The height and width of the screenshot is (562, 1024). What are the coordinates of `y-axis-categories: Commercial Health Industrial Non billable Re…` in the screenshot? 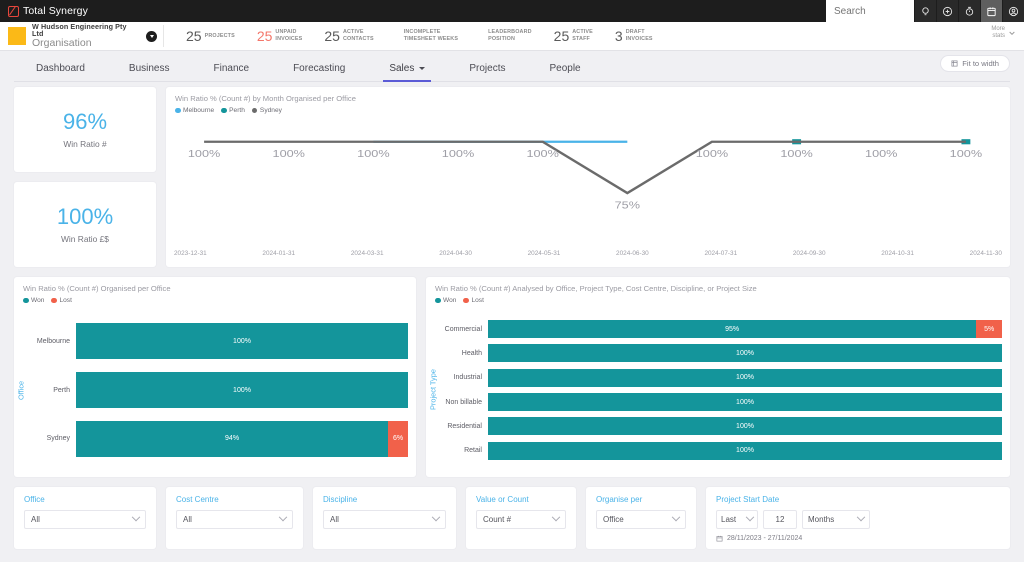 It's located at (464, 390).